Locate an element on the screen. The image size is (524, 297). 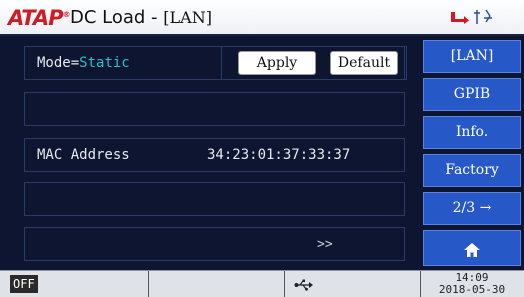
mac-address-row: MAC Address 34:23:01:37:33:37 is located at coordinates (214, 155).